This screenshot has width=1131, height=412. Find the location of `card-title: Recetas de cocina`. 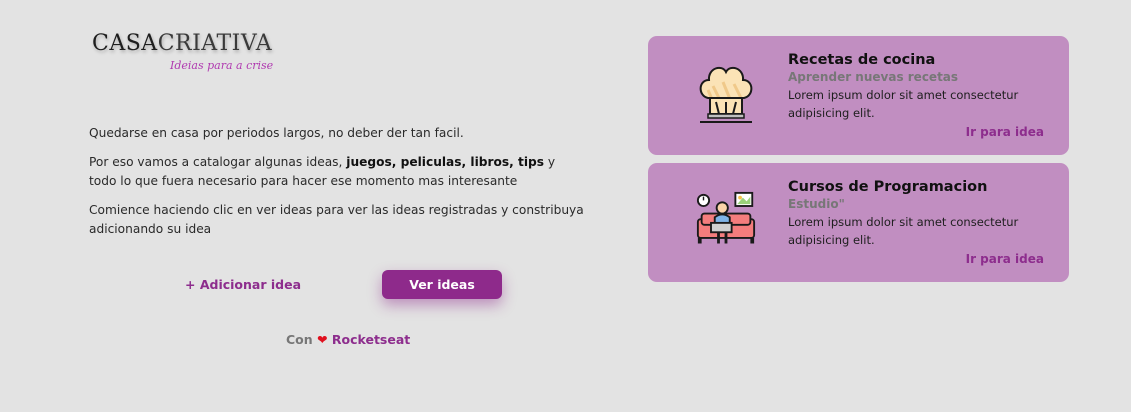

card-title: Recetas de cocina is located at coordinates (862, 60).